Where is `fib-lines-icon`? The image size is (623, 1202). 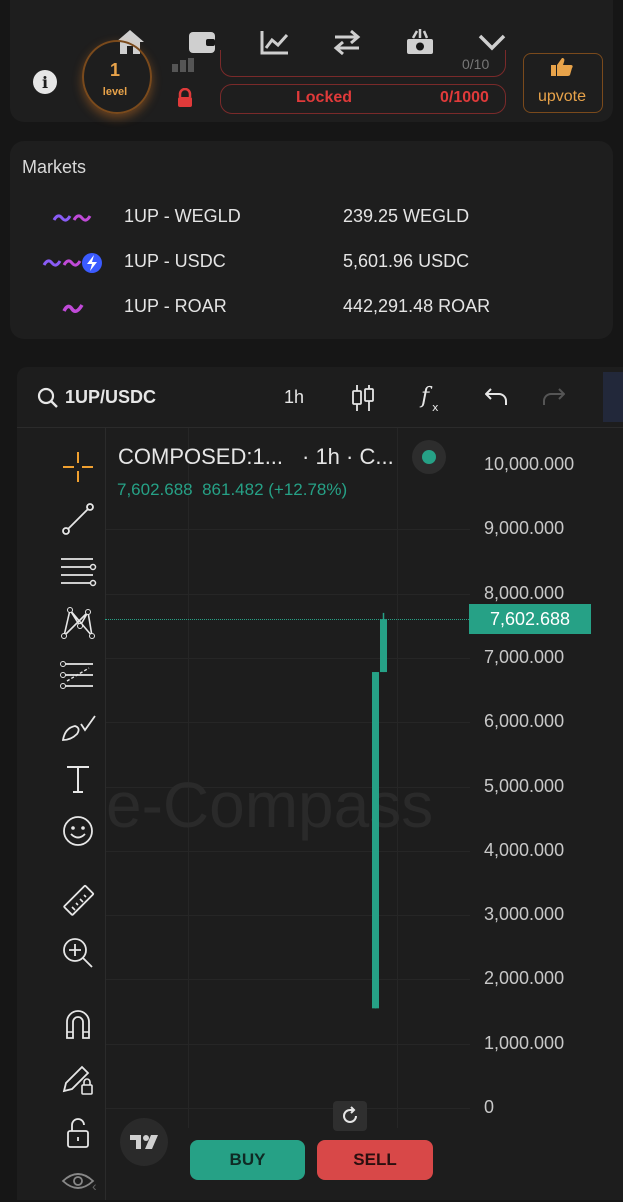 fib-lines-icon is located at coordinates (78, 571).